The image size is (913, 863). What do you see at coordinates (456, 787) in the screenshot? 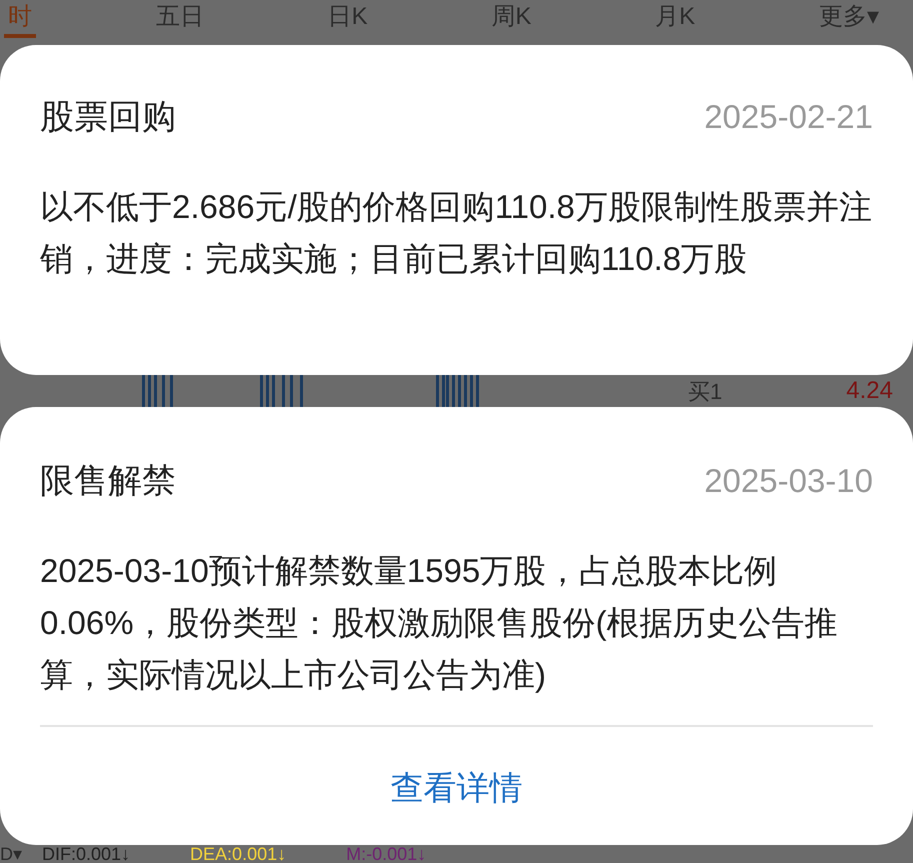
I see `view-details-link: 查看详情` at bounding box center [456, 787].